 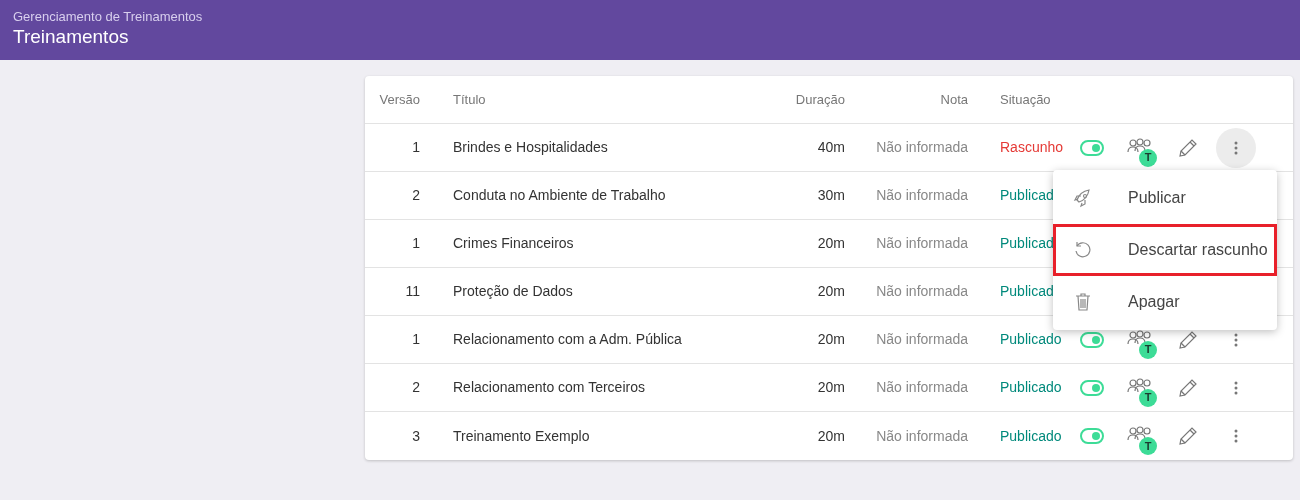 What do you see at coordinates (830, 147) in the screenshot?
I see `table-cell-text: 40m` at bounding box center [830, 147].